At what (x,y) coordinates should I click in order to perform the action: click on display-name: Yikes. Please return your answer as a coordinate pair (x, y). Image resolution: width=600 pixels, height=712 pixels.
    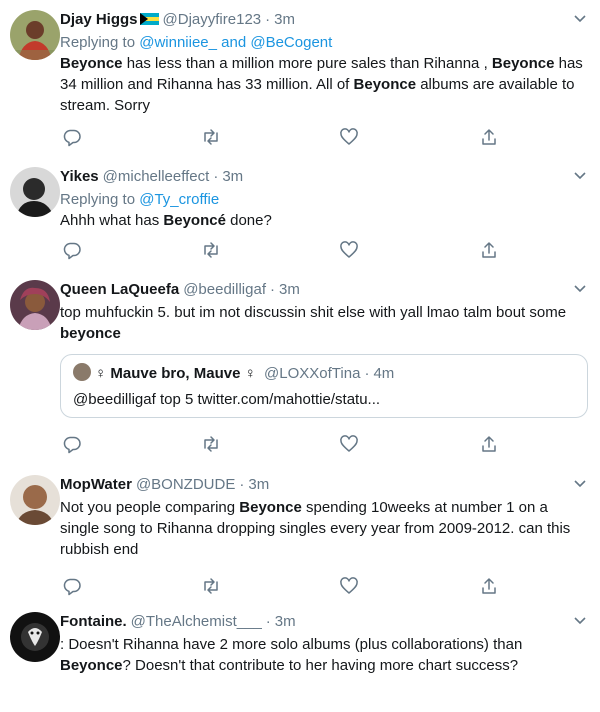
    Looking at the image, I should click on (79, 176).